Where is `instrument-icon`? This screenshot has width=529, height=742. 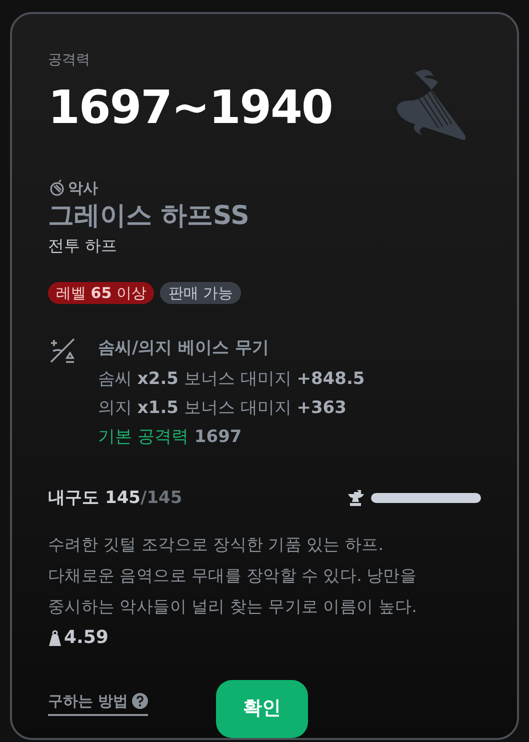
instrument-icon is located at coordinates (57, 188).